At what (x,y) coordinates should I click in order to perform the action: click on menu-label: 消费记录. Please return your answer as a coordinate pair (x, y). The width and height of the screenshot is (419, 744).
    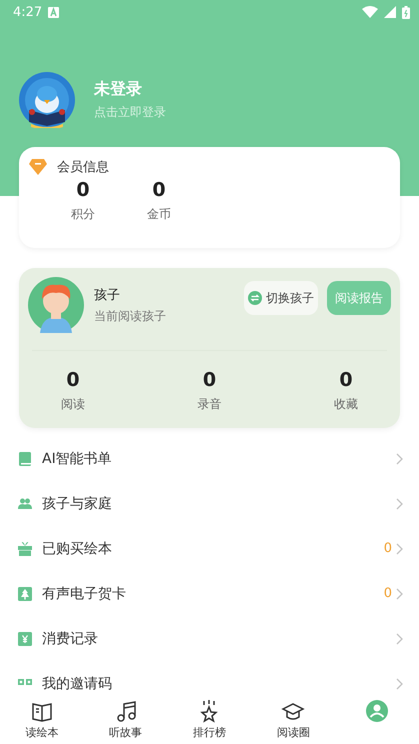
    Looking at the image, I should click on (70, 639).